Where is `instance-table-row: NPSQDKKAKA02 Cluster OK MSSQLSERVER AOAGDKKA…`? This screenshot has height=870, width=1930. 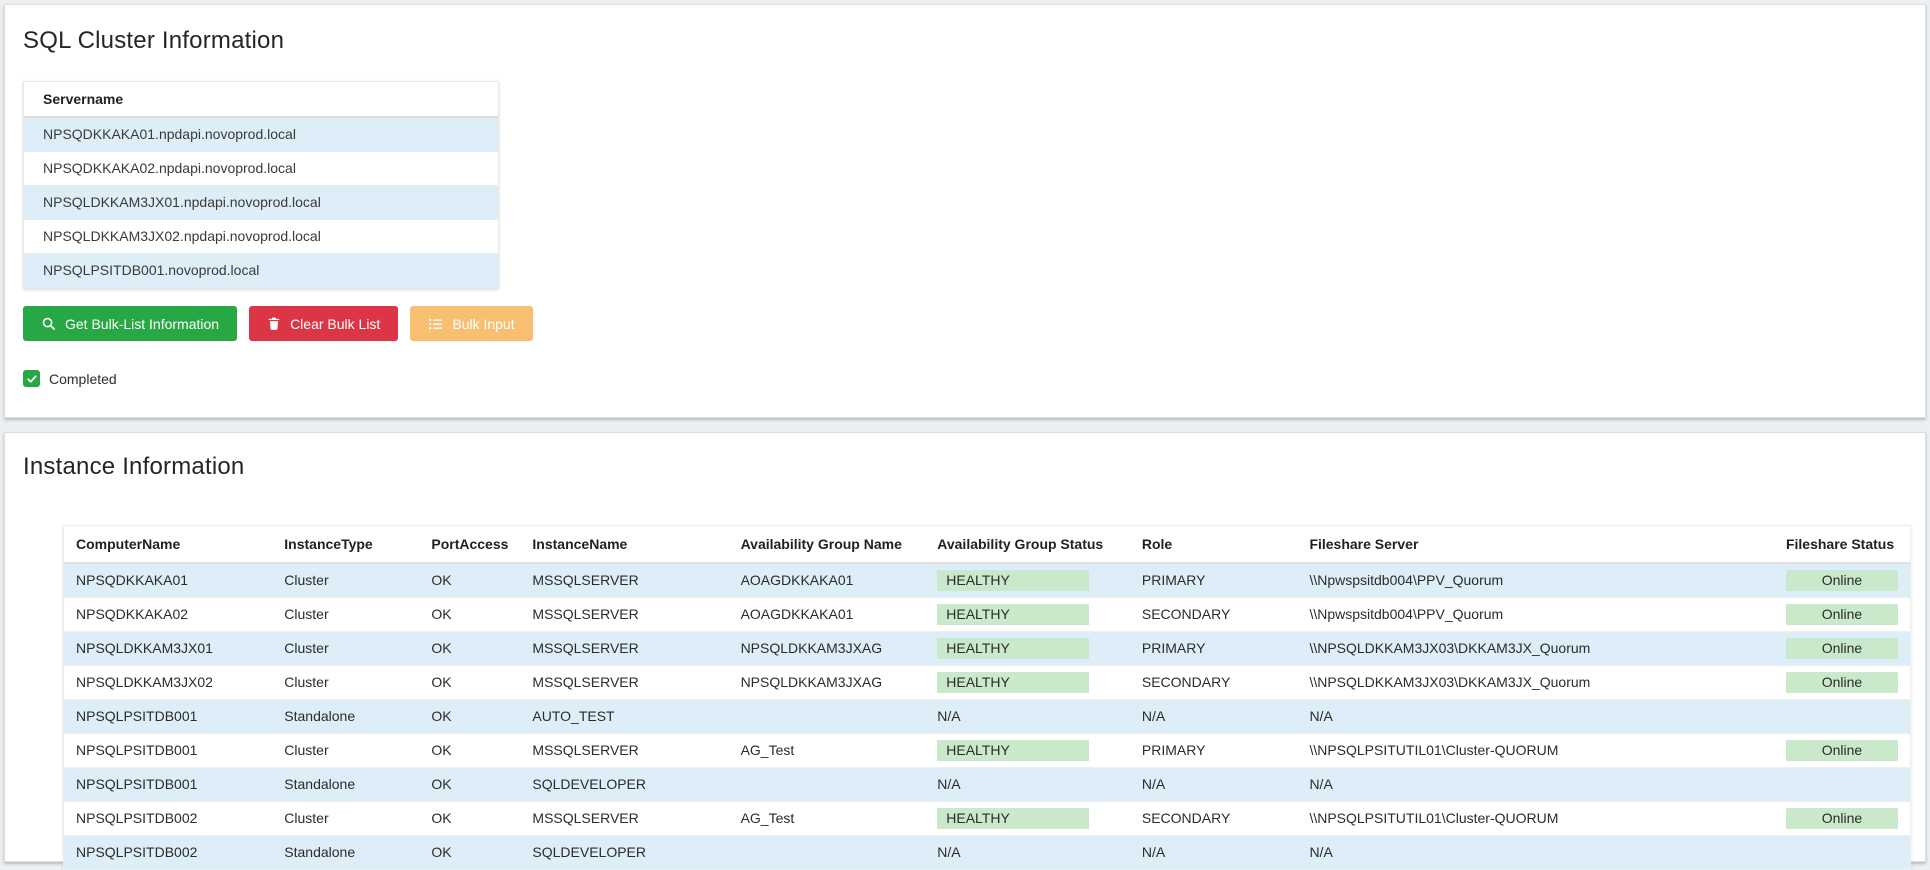 instance-table-row: NPSQDKKAKA02 Cluster OK MSSQLSERVER AOAGDKKA… is located at coordinates (987, 615).